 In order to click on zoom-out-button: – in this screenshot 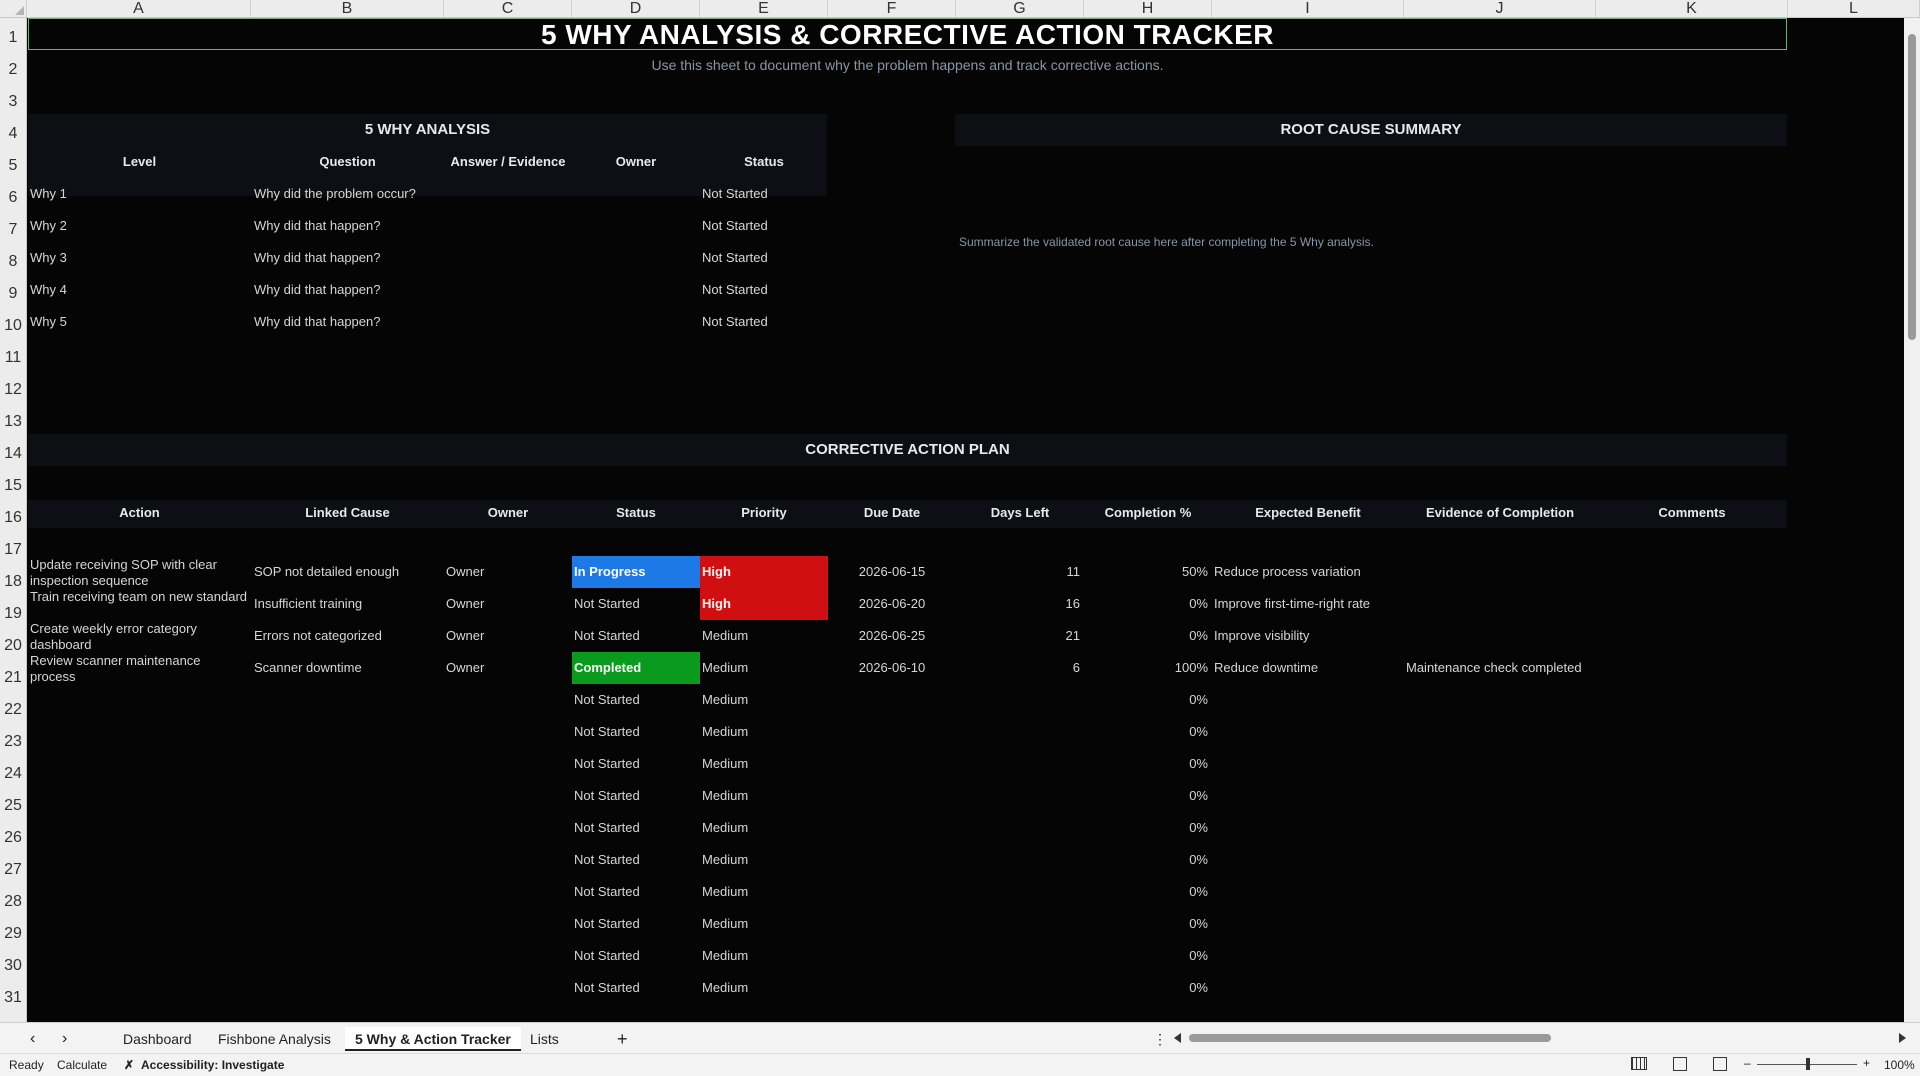, I will do `click(1747, 1063)`.